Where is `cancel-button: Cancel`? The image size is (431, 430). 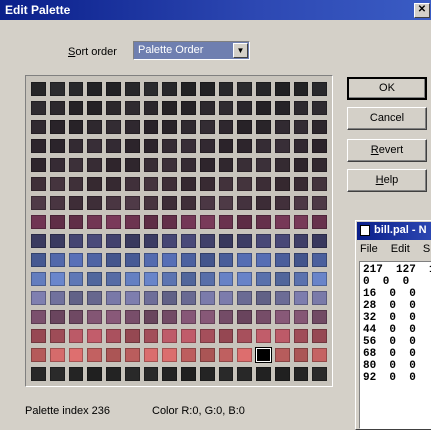
cancel-button: Cancel is located at coordinates (387, 118).